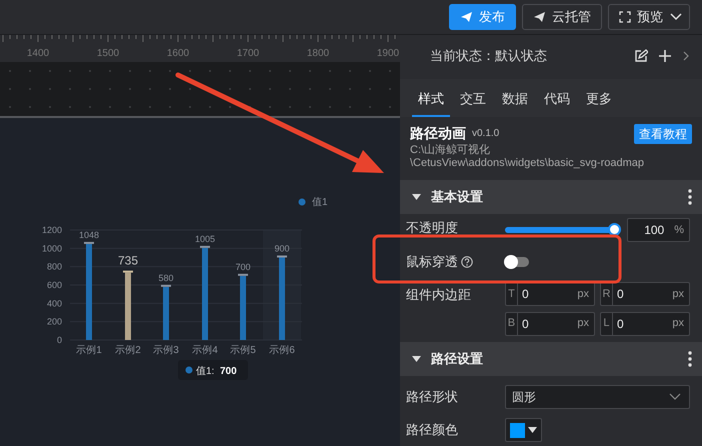 The width and height of the screenshot is (702, 446). What do you see at coordinates (52, 230) in the screenshot?
I see `axis-tick-label: 1200` at bounding box center [52, 230].